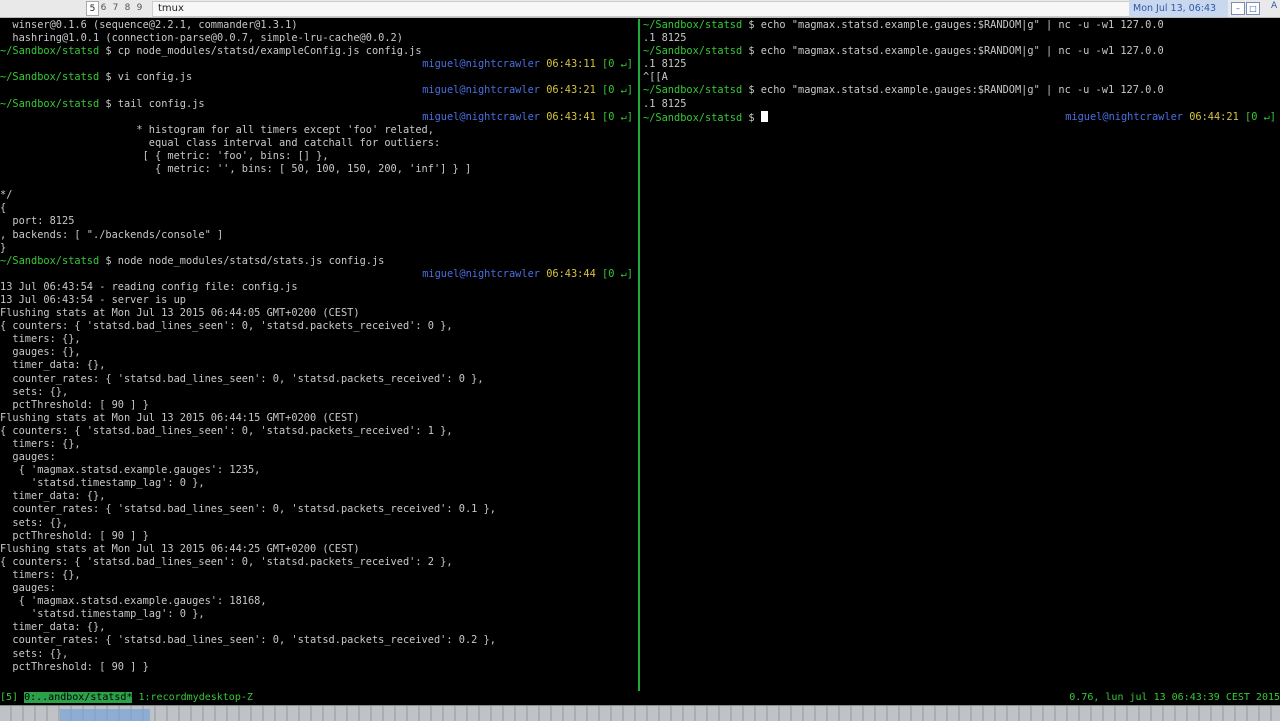 The image size is (1280, 721). Describe the element at coordinates (318, 483) in the screenshot. I see `terminal-line: 'statsd.timestamp_lag': 0 },` at that location.